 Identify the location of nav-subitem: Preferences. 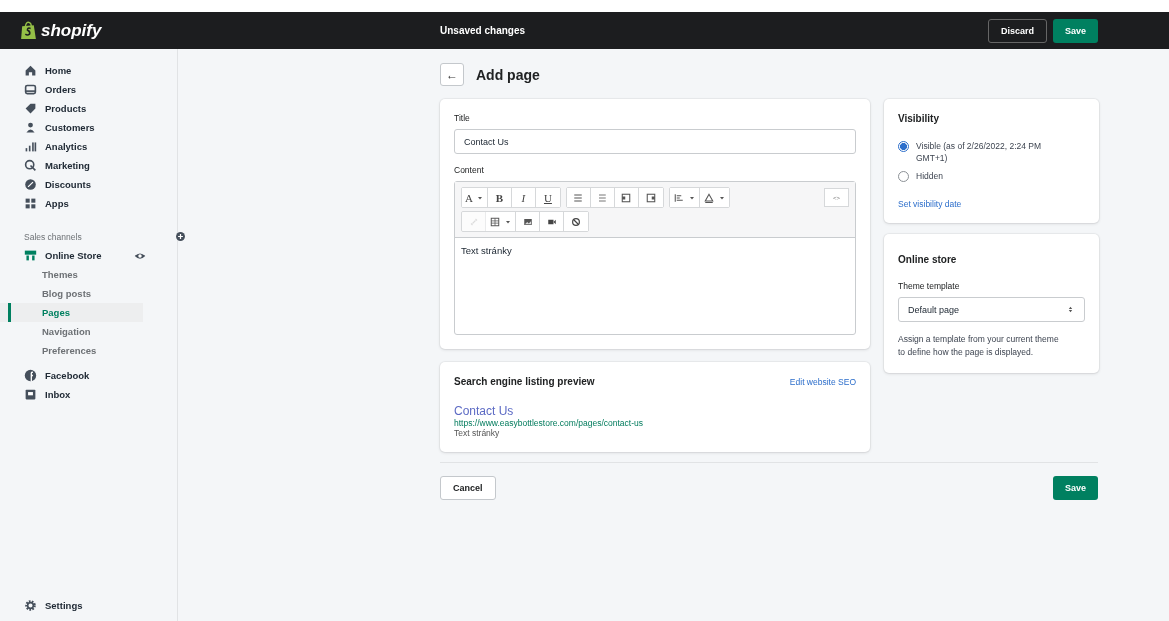
(71, 350).